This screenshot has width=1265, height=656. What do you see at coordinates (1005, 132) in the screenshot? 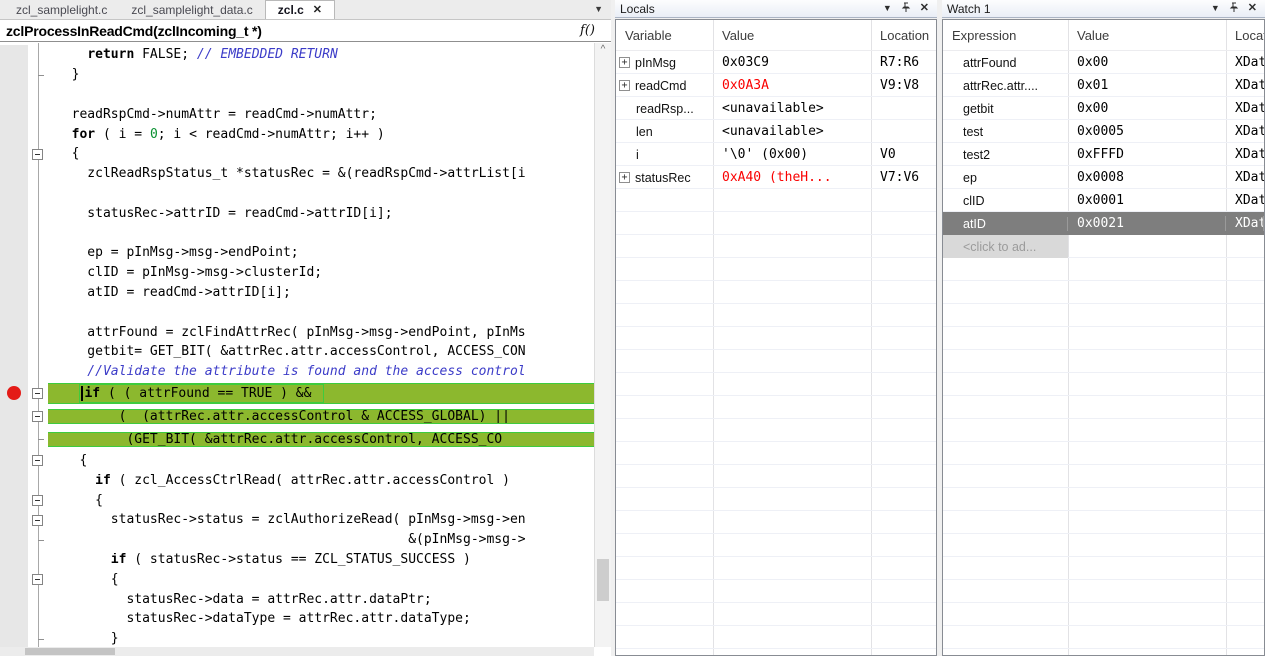
I see `name-cell: test` at bounding box center [1005, 132].